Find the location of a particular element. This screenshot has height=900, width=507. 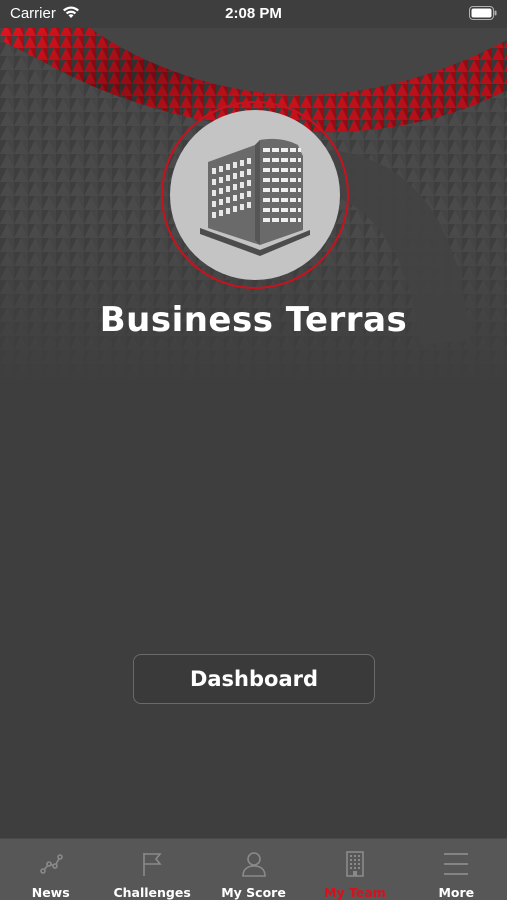

person-icon is located at coordinates (253, 864).